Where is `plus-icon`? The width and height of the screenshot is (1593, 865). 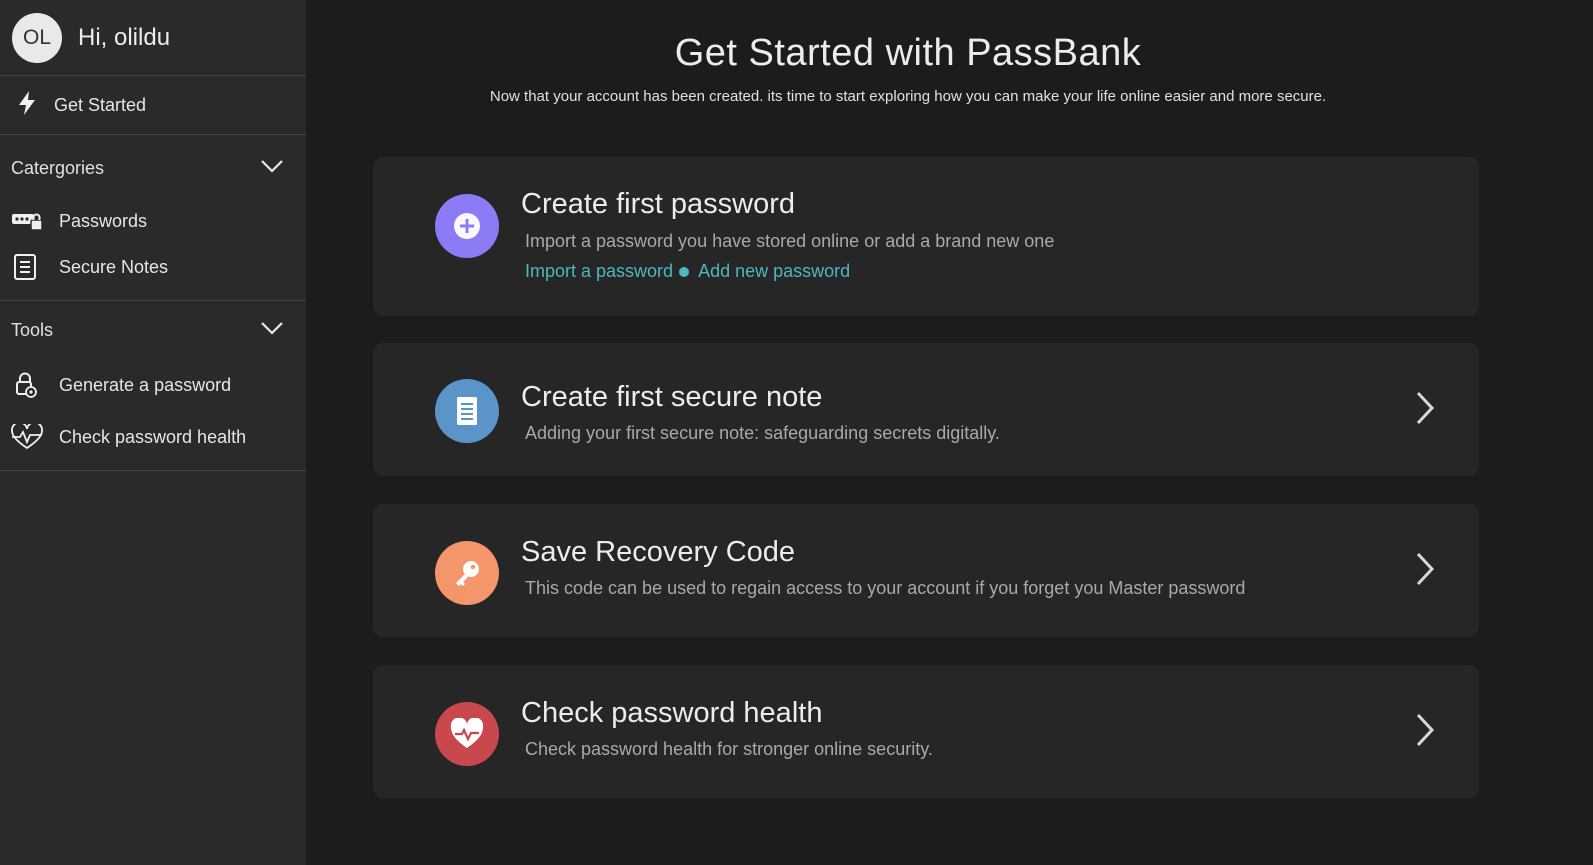
plus-icon is located at coordinates (467, 226).